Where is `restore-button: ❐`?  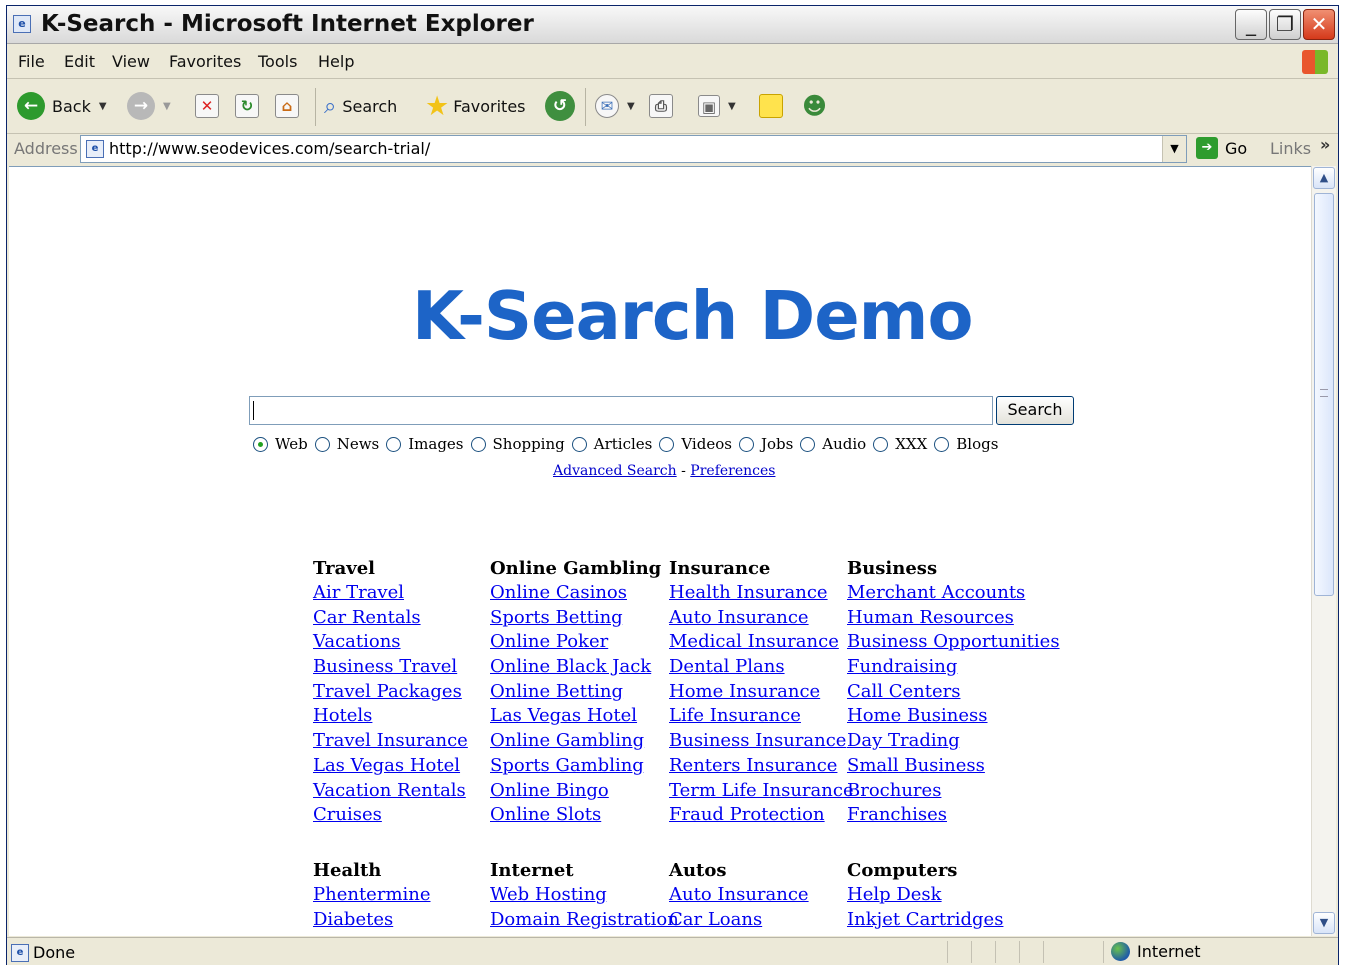 restore-button: ❐ is located at coordinates (1285, 24).